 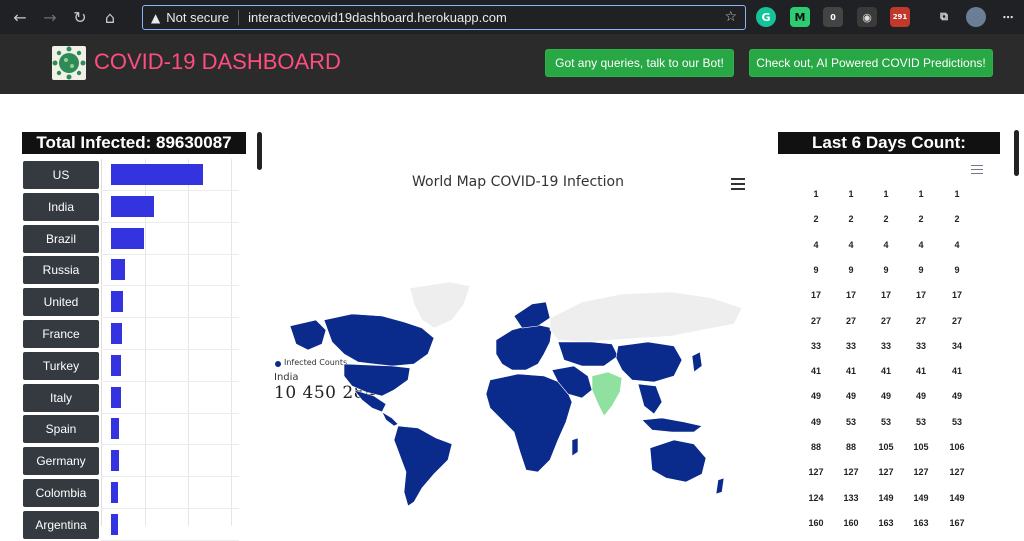 I want to click on map-region-south-america, so click(x=423, y=466).